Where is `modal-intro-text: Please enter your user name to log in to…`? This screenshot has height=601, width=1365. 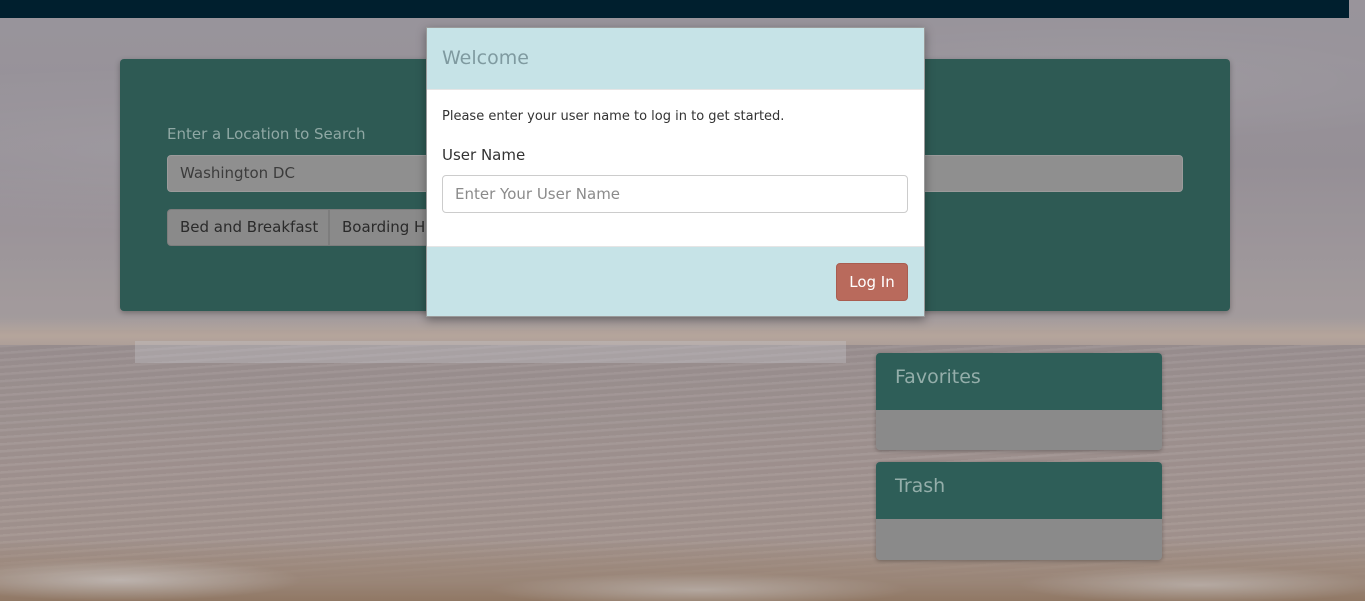
modal-intro-text: Please enter your user name to log in to… is located at coordinates (613, 116).